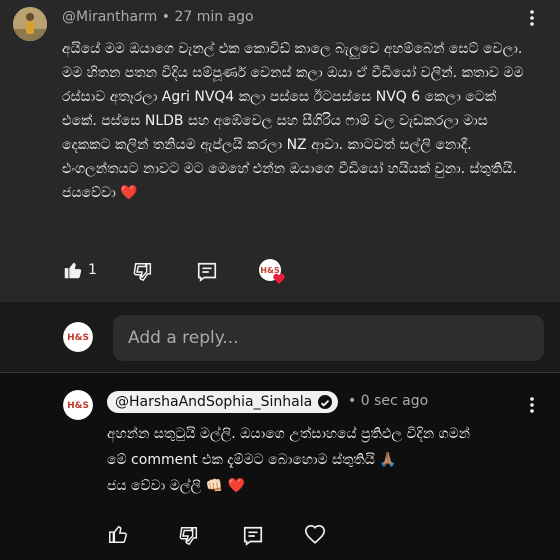 This screenshot has height=560, width=560. I want to click on channel-avatar: H&S, so click(78, 337).